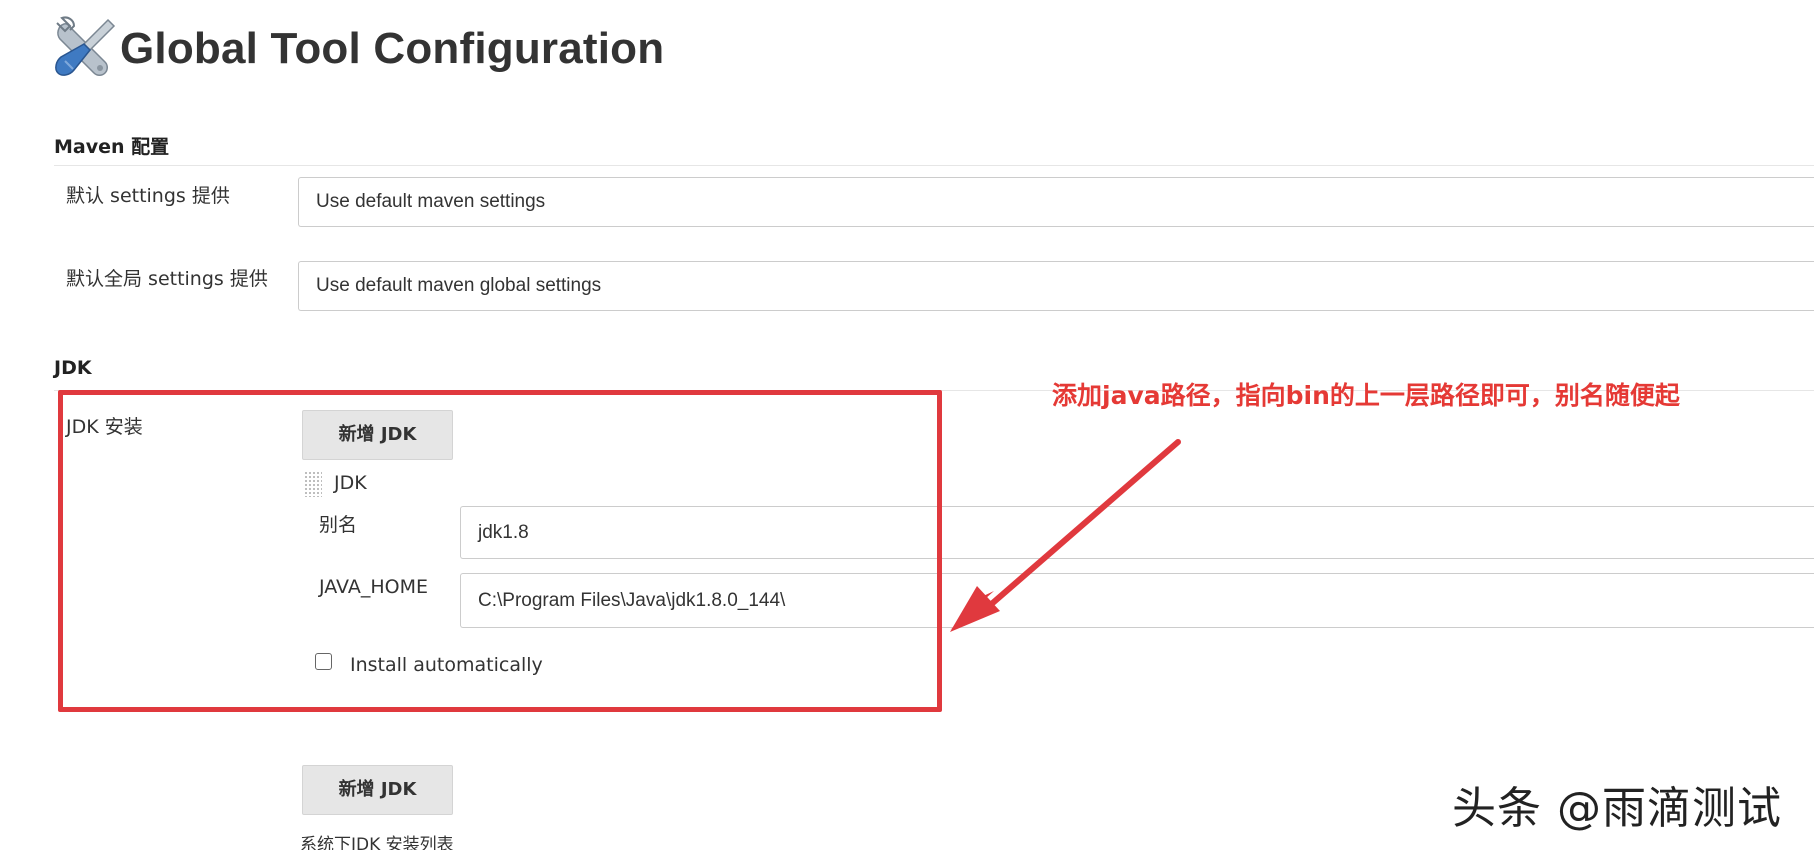 This screenshot has width=1814, height=850. What do you see at coordinates (934, 165) in the screenshot?
I see `maven-section-divider` at bounding box center [934, 165].